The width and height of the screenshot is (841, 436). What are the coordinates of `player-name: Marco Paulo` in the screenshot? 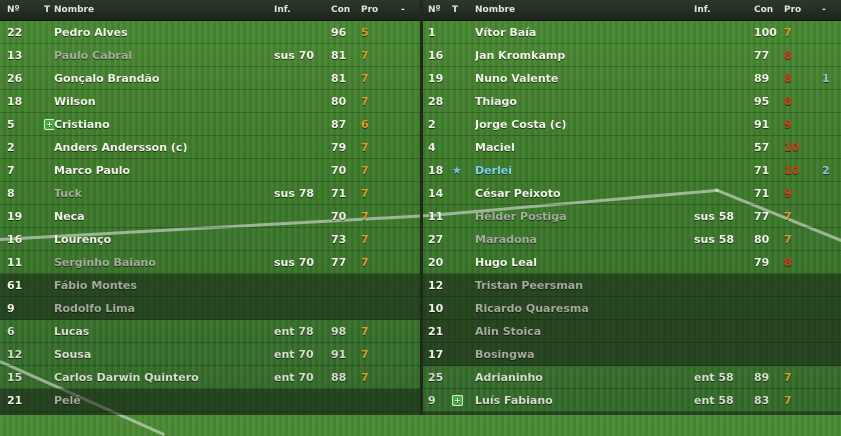 It's located at (164, 170).